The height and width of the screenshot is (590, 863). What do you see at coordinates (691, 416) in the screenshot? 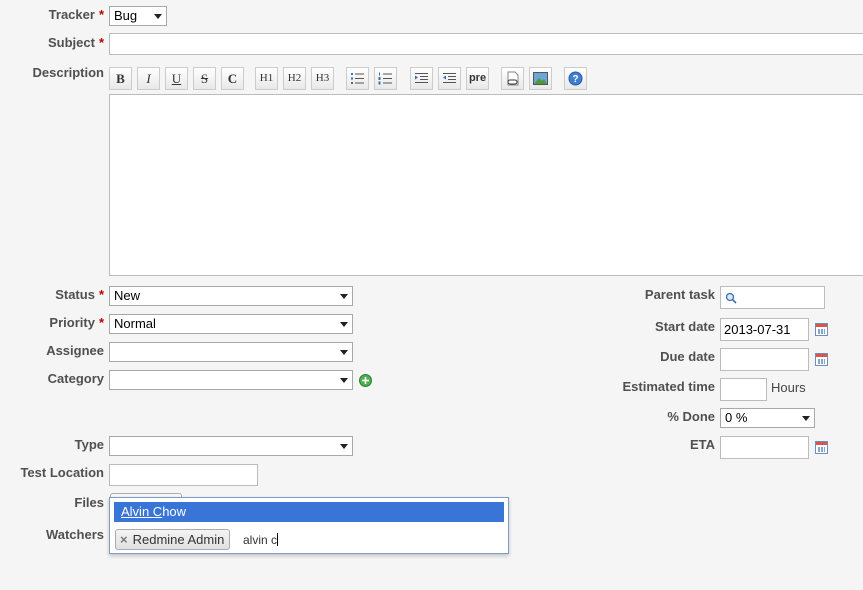
I see `percent-done-label: % Done` at bounding box center [691, 416].